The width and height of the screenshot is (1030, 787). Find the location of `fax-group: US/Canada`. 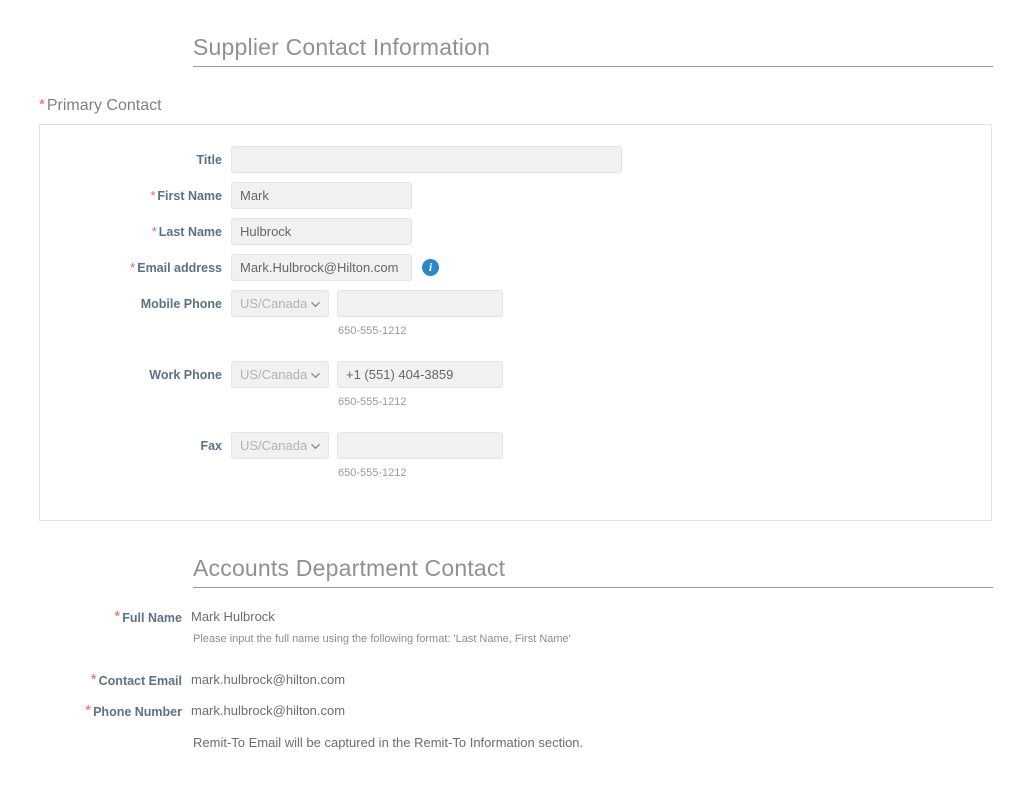

fax-group: US/Canada is located at coordinates (367, 445).